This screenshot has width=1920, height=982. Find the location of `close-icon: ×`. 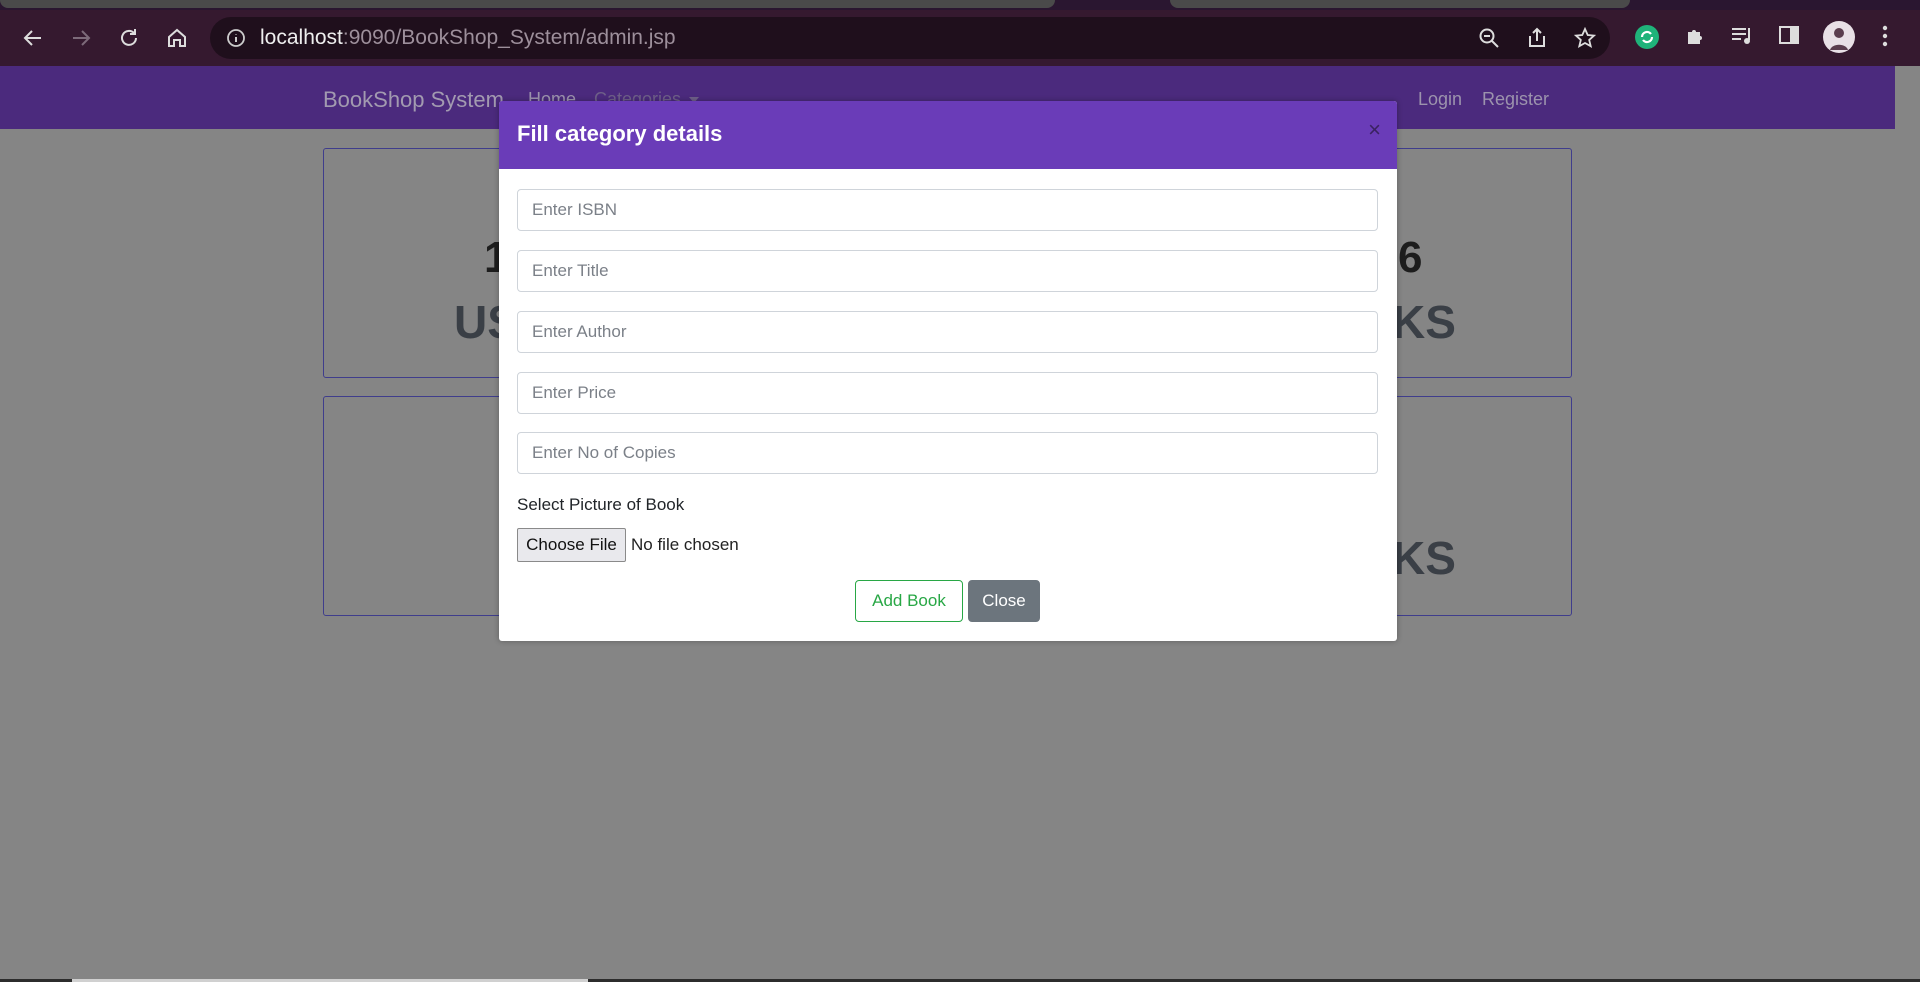

close-icon: × is located at coordinates (1374, 130).